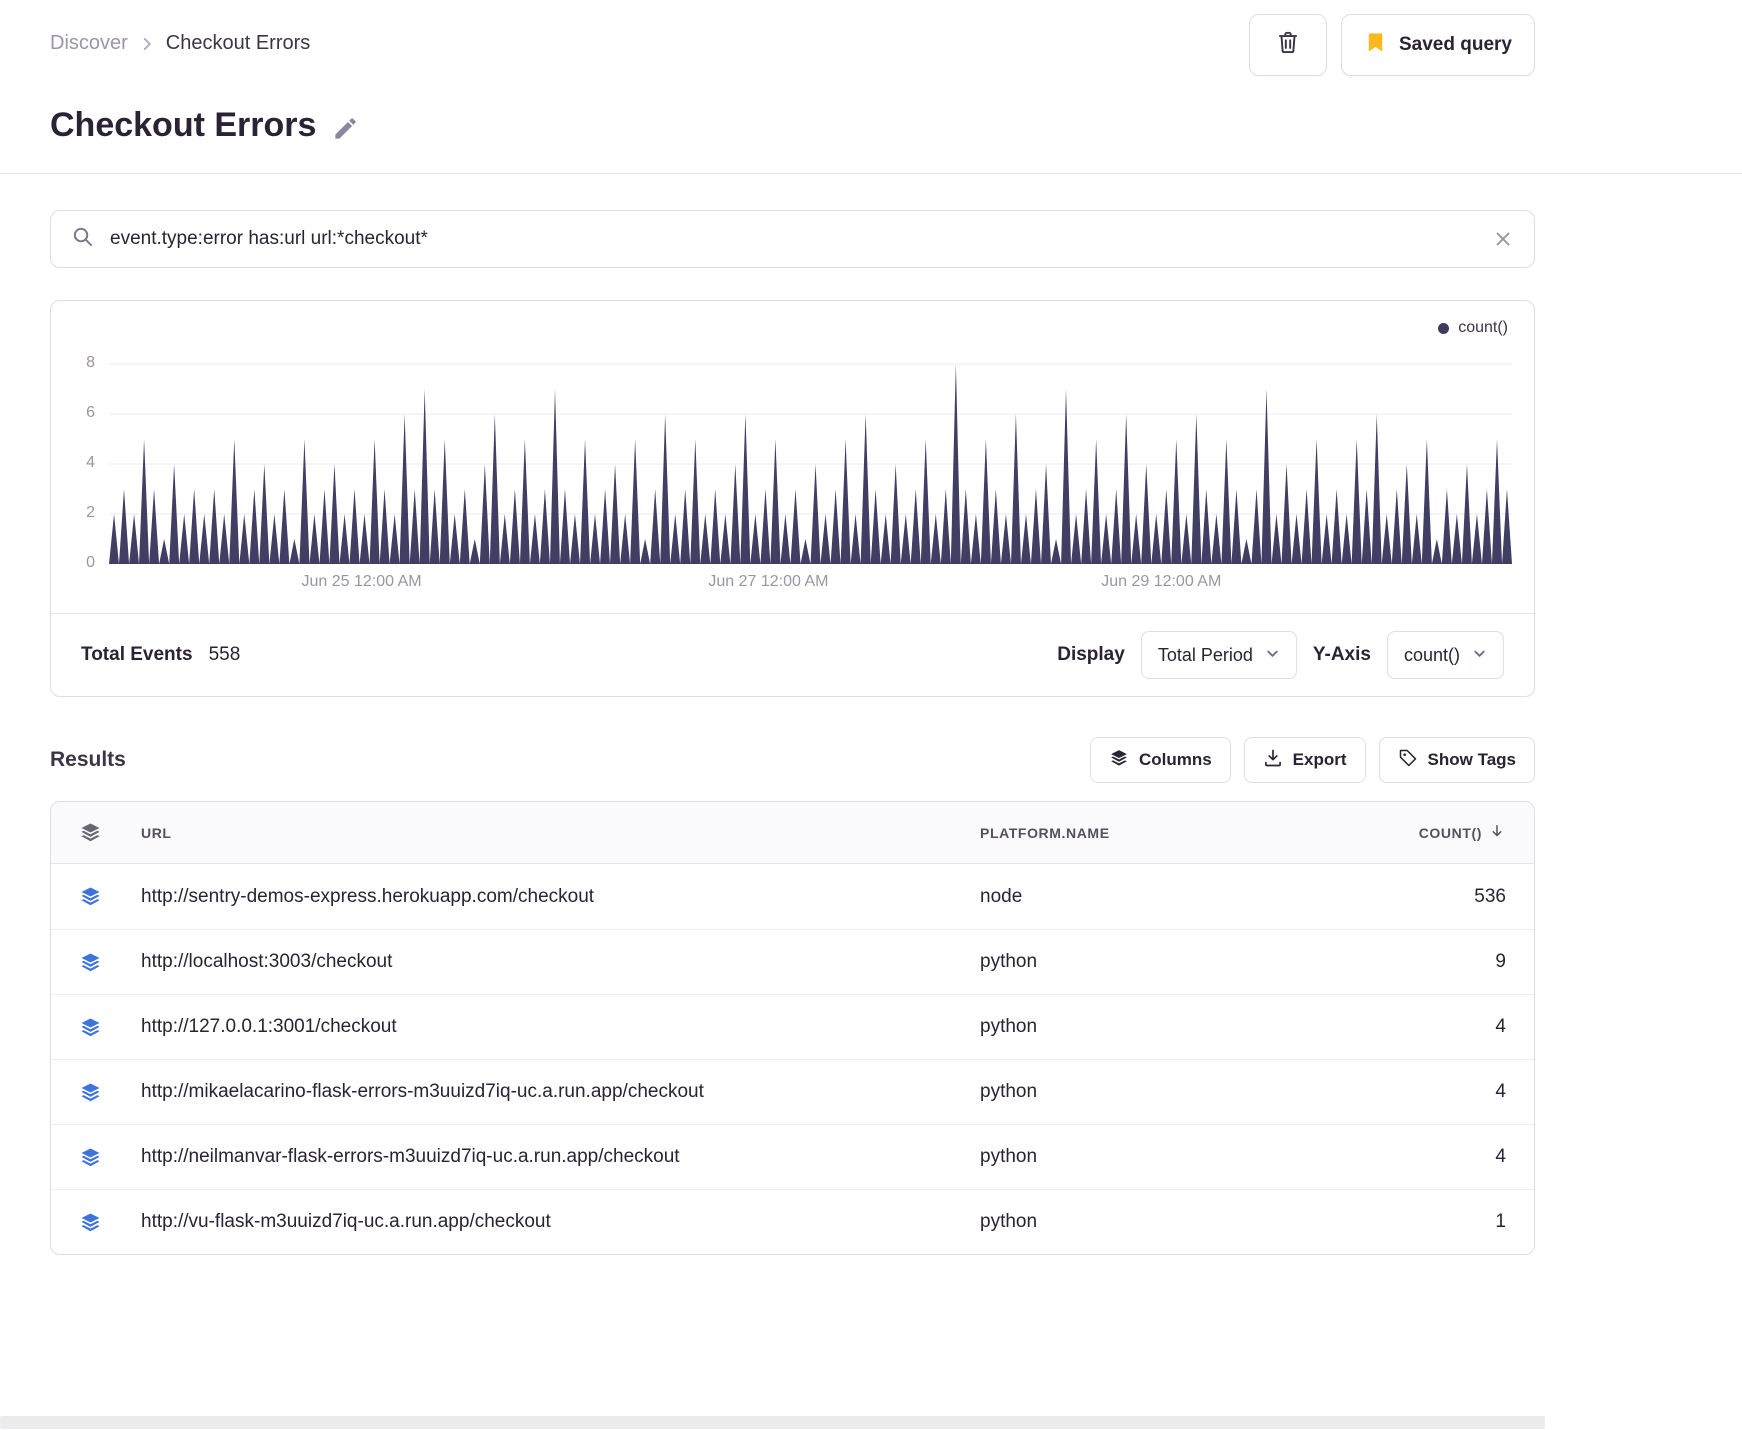 The width and height of the screenshot is (1742, 1430). What do you see at coordinates (1483, 327) in the screenshot?
I see `legend-label: count()` at bounding box center [1483, 327].